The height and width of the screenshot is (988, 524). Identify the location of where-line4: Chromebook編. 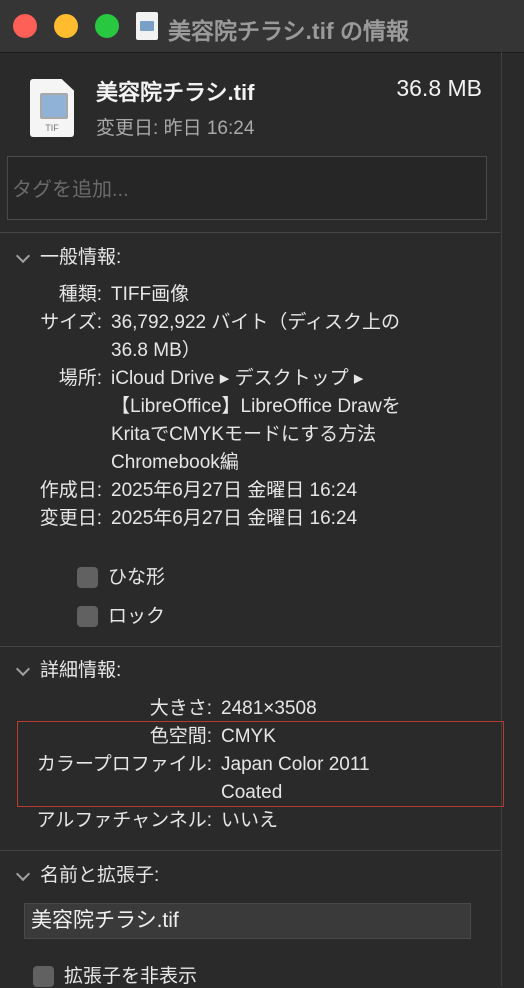
(175, 462).